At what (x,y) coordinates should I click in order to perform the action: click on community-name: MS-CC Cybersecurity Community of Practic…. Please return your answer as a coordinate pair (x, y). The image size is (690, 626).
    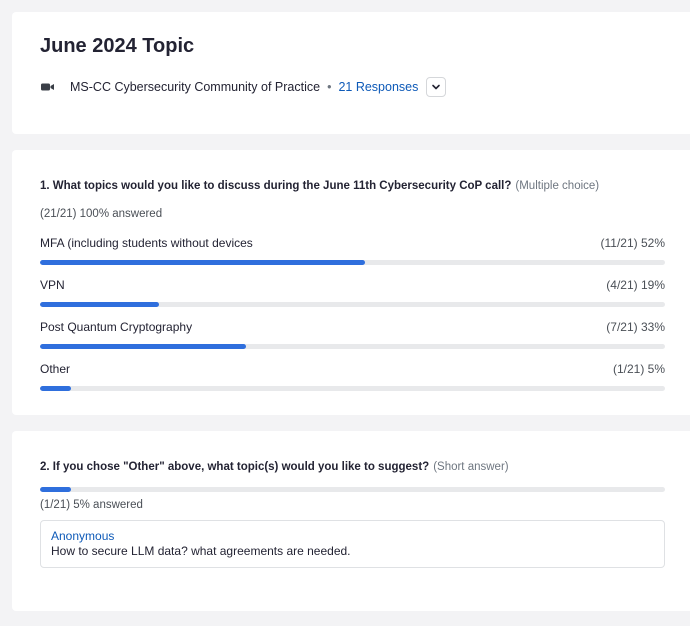
    Looking at the image, I should click on (195, 87).